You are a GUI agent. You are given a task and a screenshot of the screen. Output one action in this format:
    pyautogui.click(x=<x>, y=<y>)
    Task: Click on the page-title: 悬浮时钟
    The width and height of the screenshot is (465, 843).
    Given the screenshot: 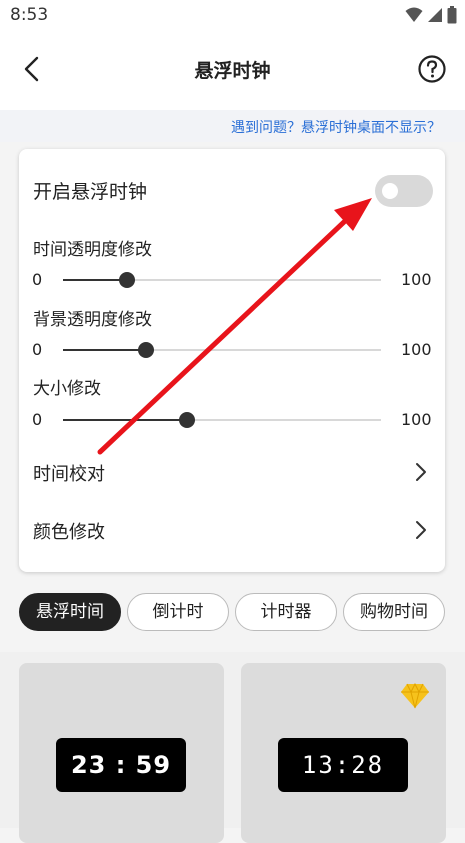 What is the action you would take?
    pyautogui.click(x=232, y=71)
    